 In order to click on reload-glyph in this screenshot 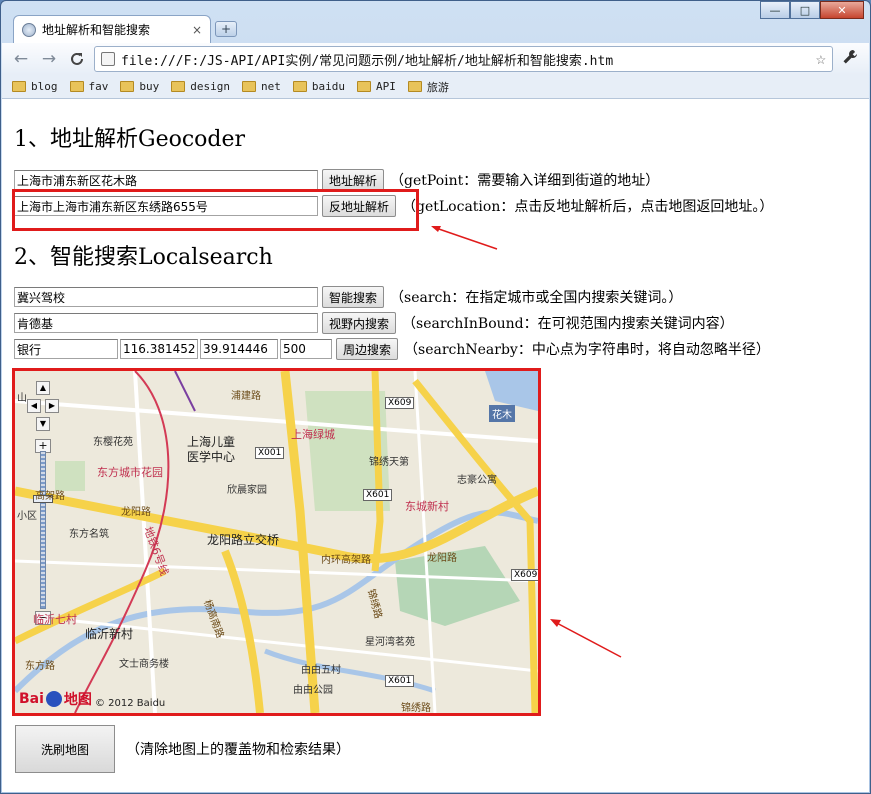, I will do `click(77, 58)`.